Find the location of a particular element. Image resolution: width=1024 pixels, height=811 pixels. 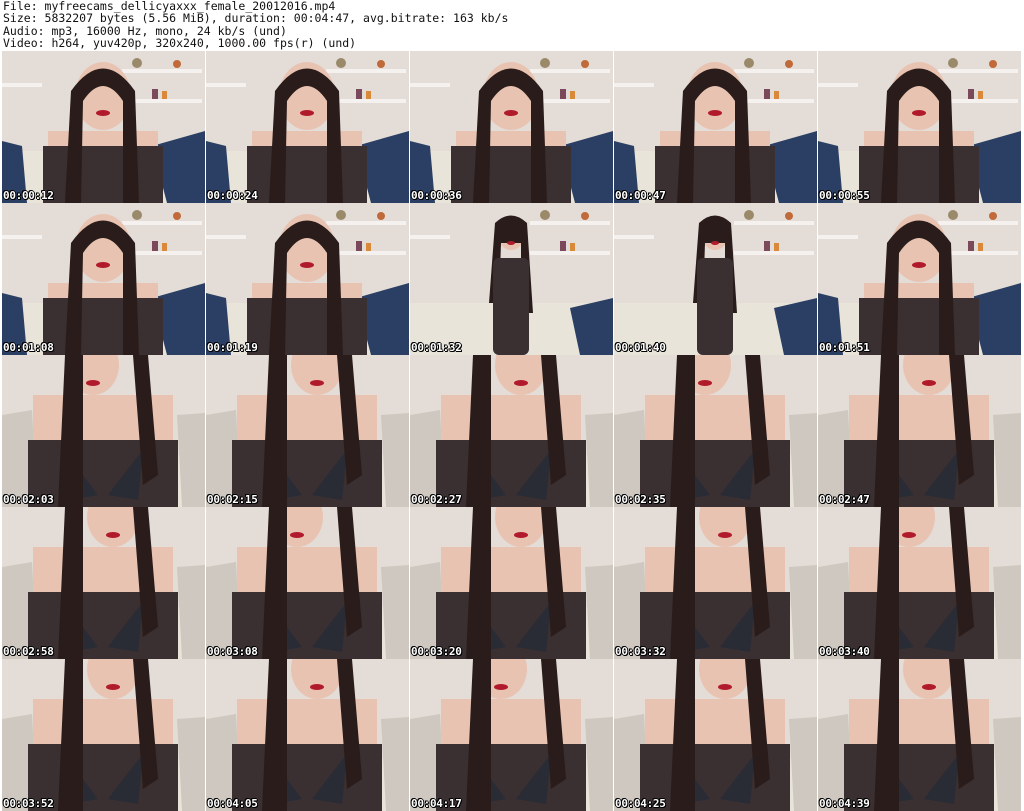

thumbnail-frame: 00:02:03 is located at coordinates (103, 431).